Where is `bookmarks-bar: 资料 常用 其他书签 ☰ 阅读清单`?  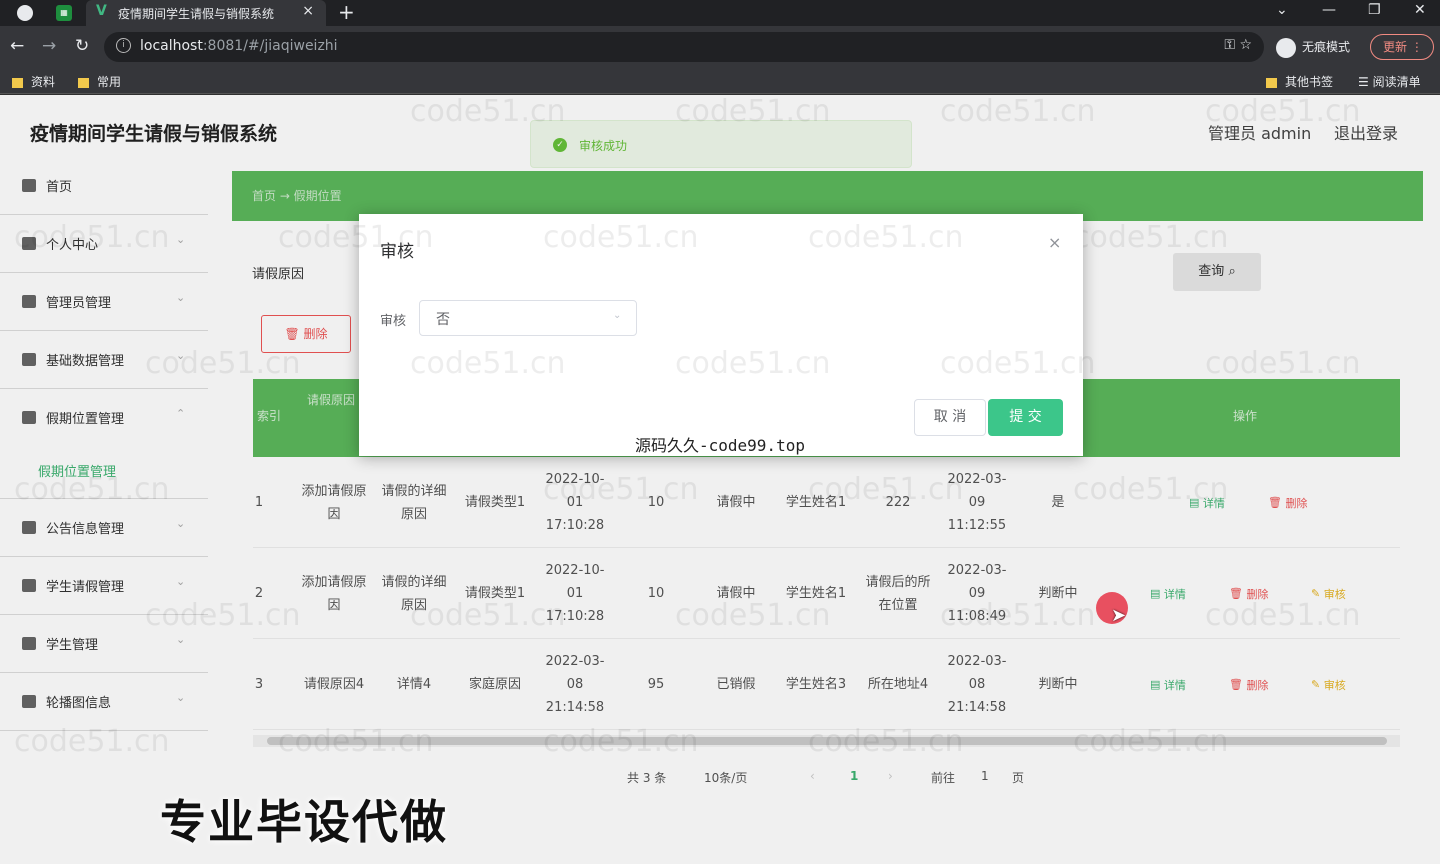
bookmarks-bar: 资料 常用 其他书签 ☰ 阅读清单 is located at coordinates (720, 81).